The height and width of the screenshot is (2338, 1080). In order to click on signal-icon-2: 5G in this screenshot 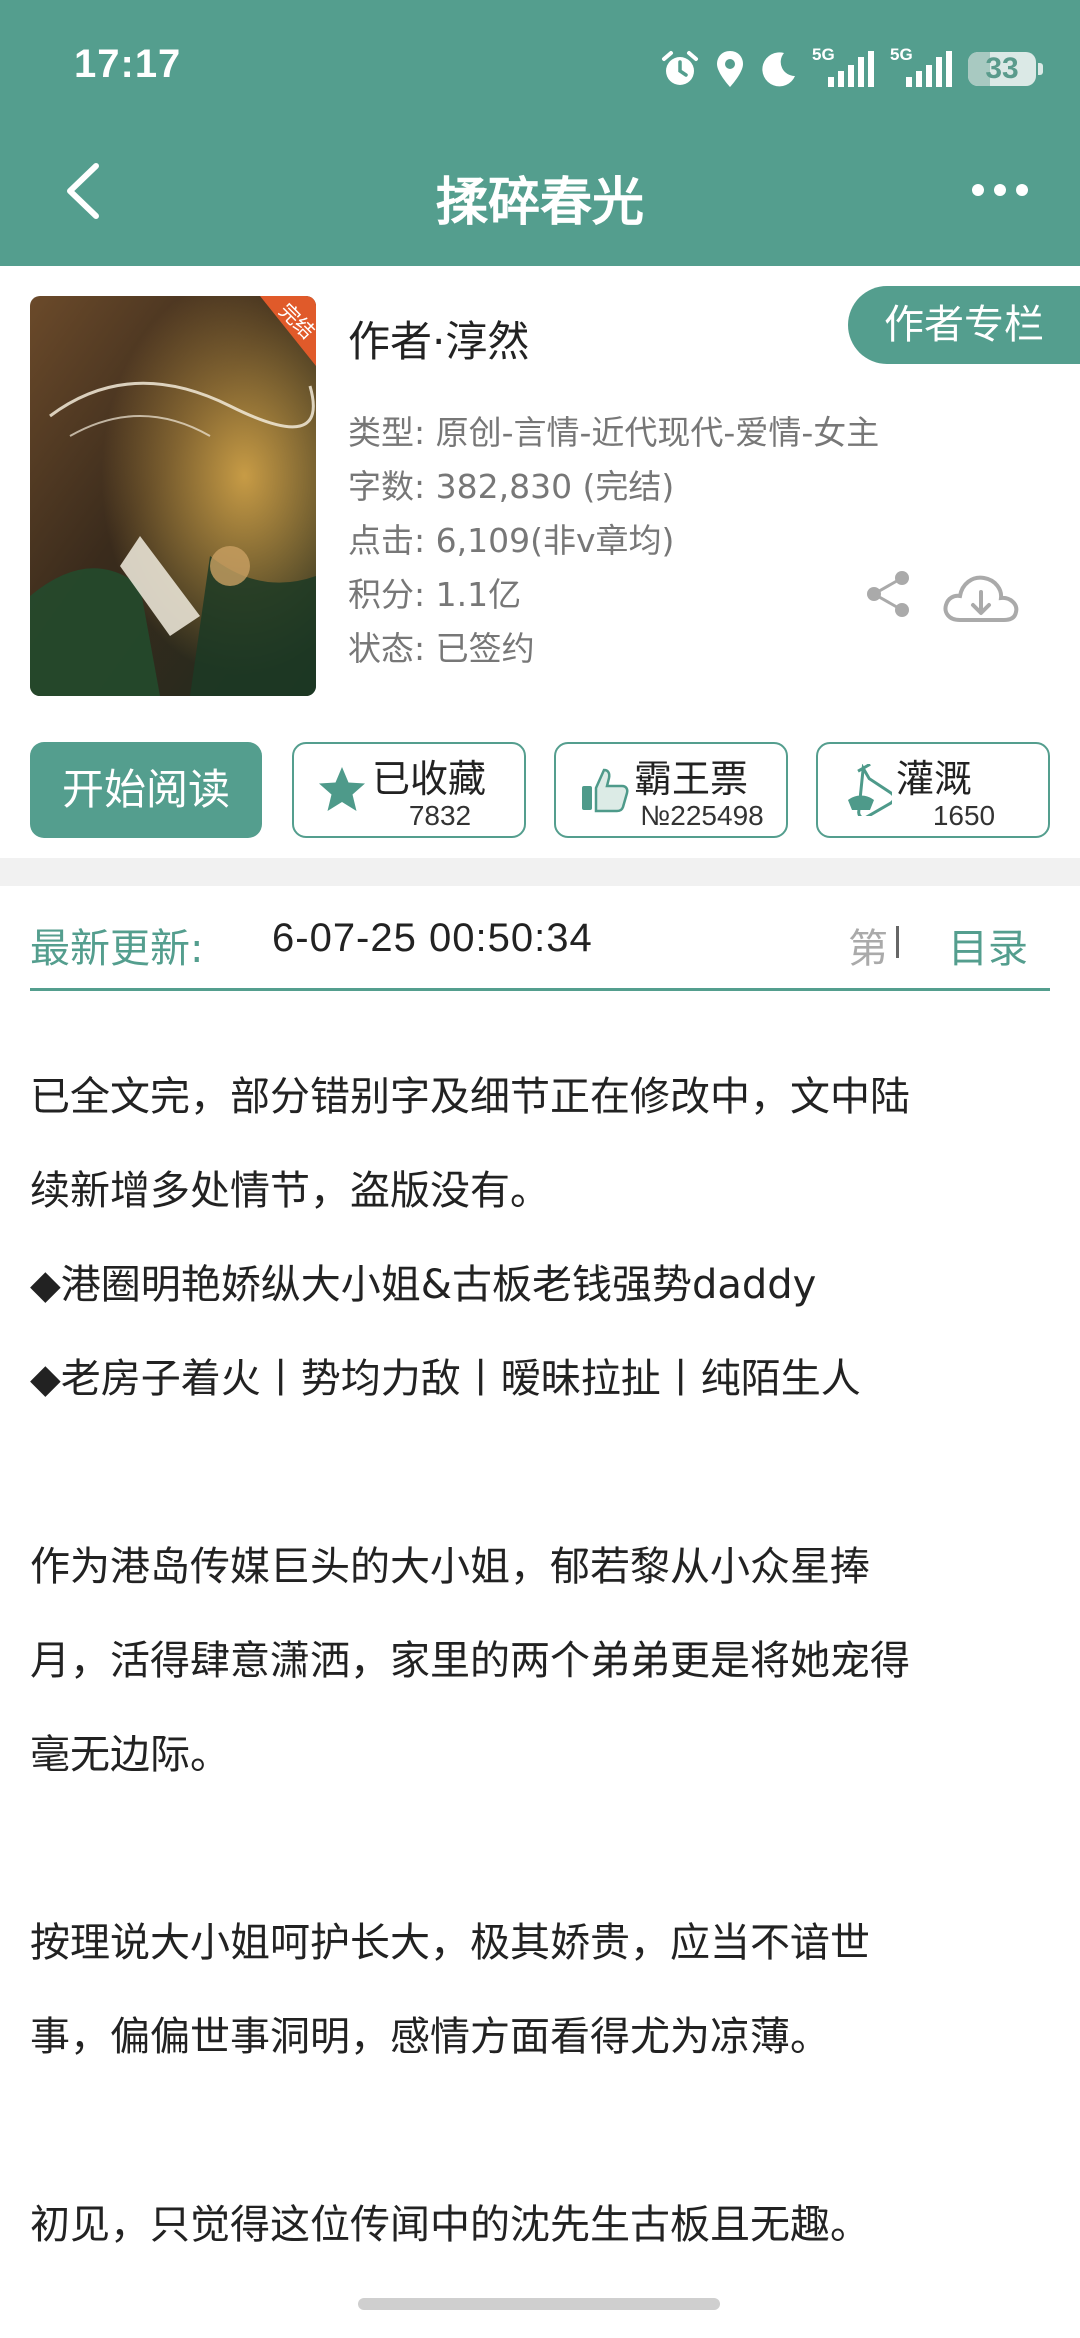, I will do `click(922, 67)`.